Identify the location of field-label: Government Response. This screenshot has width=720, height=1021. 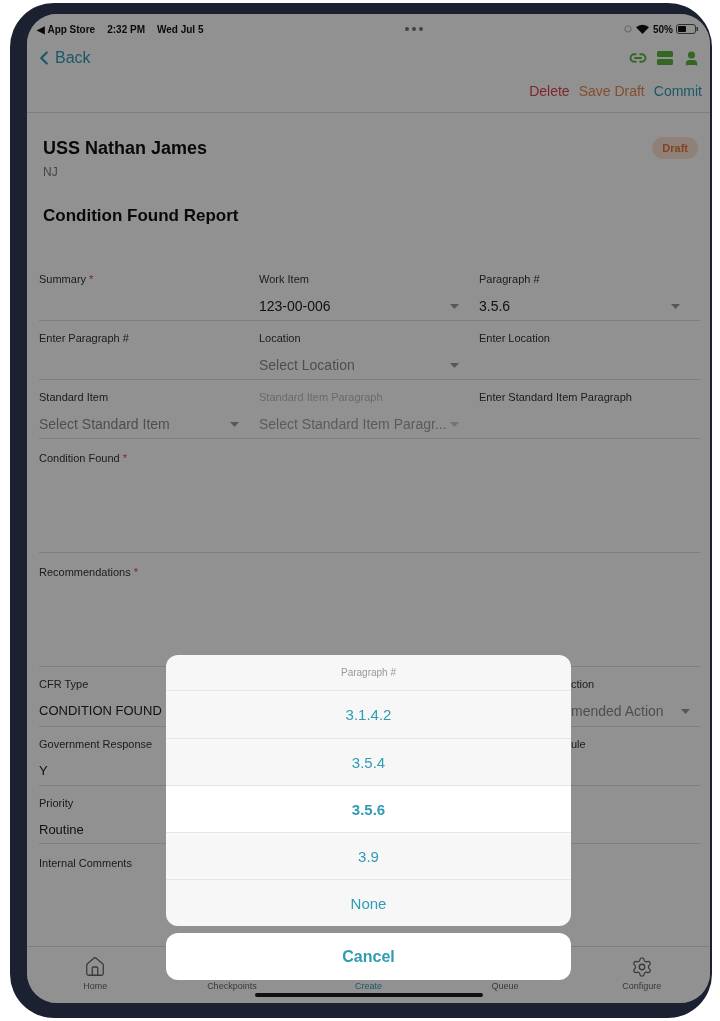
(96, 744).